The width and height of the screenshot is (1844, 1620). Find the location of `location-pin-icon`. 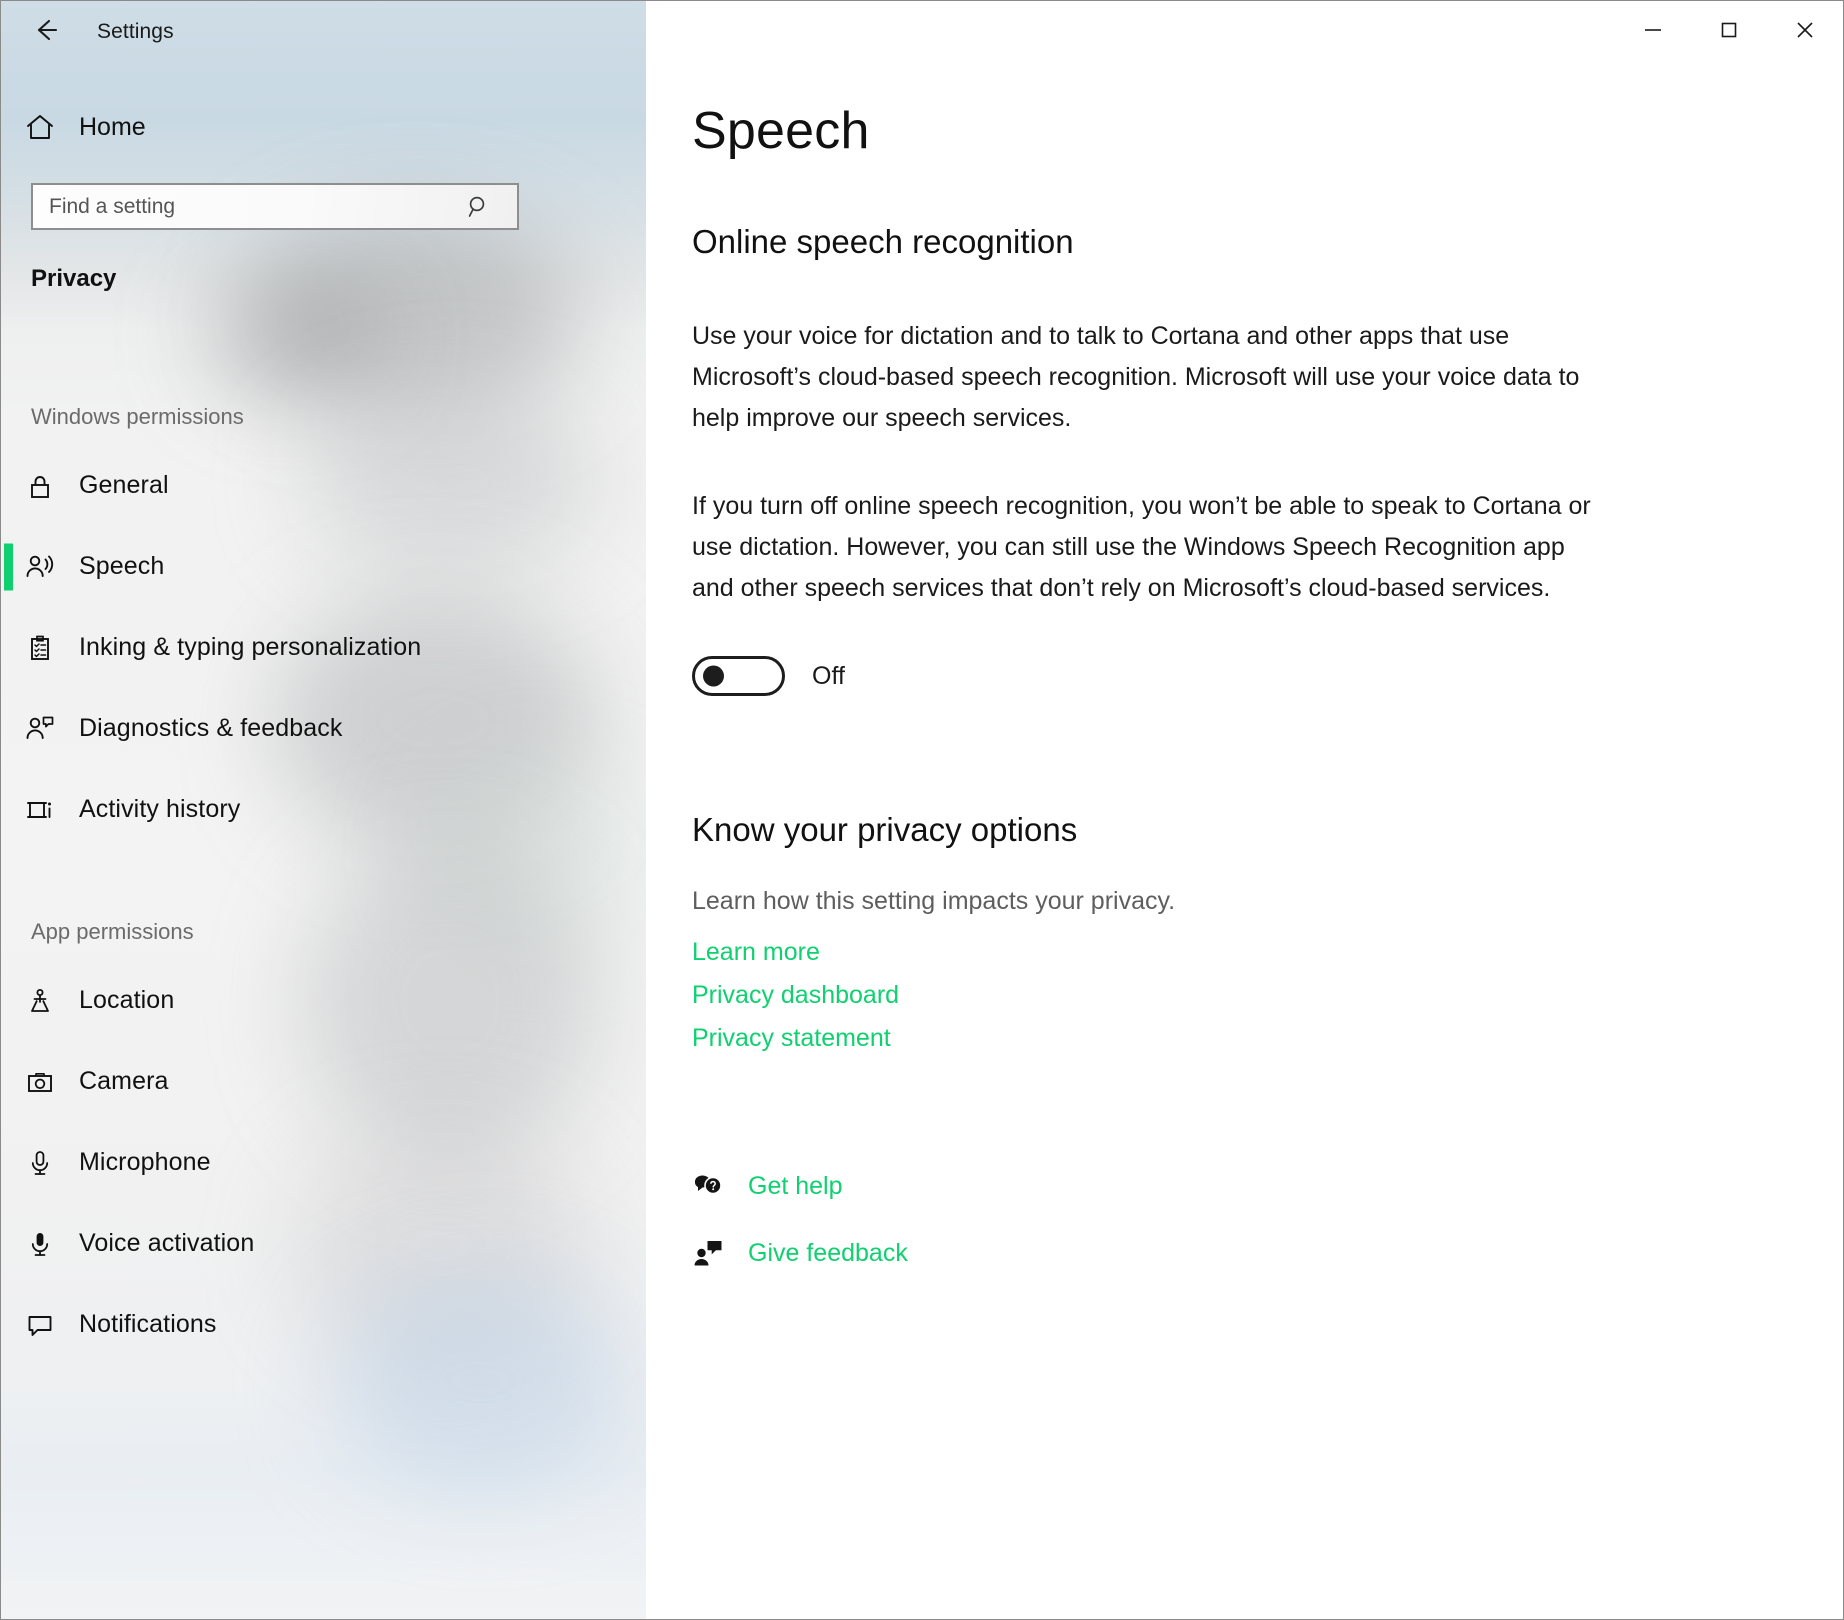

location-pin-icon is located at coordinates (40, 1001).